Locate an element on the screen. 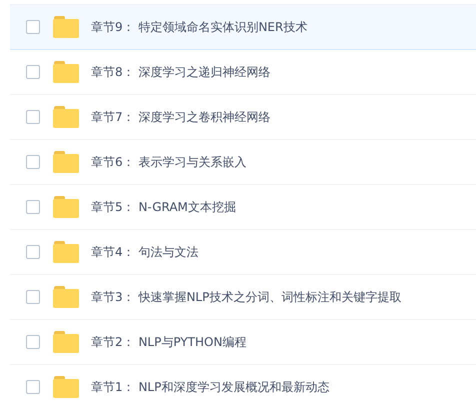 This screenshot has width=476, height=409. folder-name: 章节5： N-GRAM文本挖掘 is located at coordinates (163, 207).